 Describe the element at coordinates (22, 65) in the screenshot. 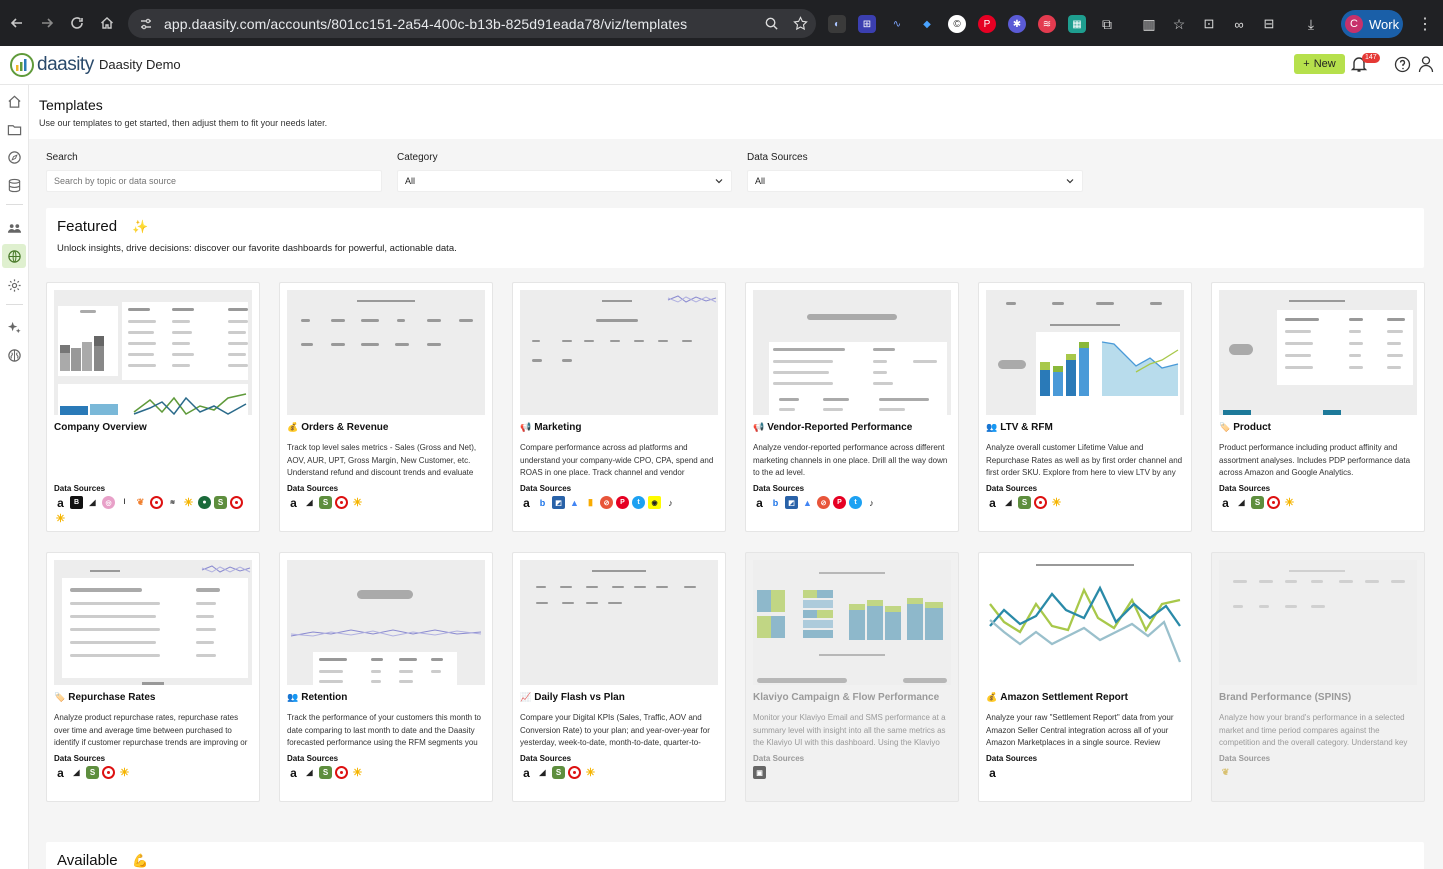

I see `daasity-logo-mark-icon` at that location.